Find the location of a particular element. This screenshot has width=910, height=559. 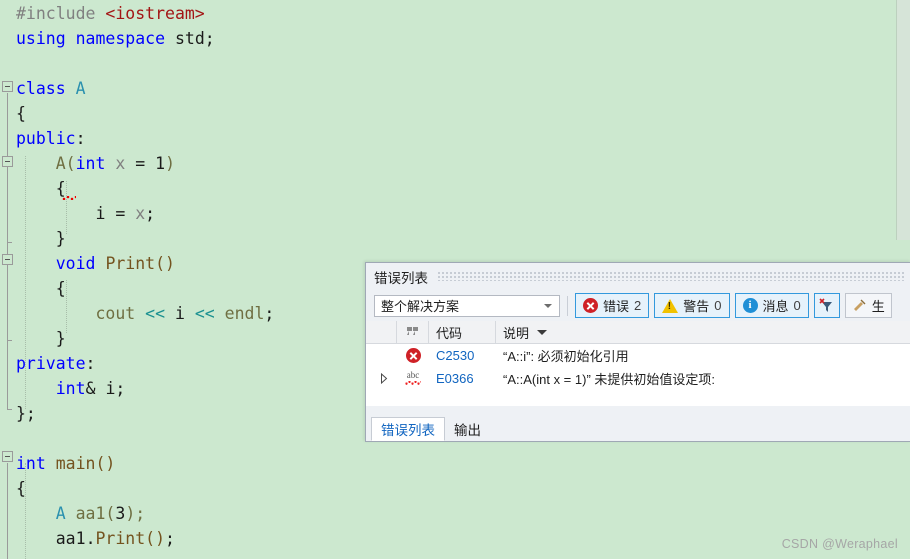

code-line-text: using namespace std; is located at coordinates (115, 38).